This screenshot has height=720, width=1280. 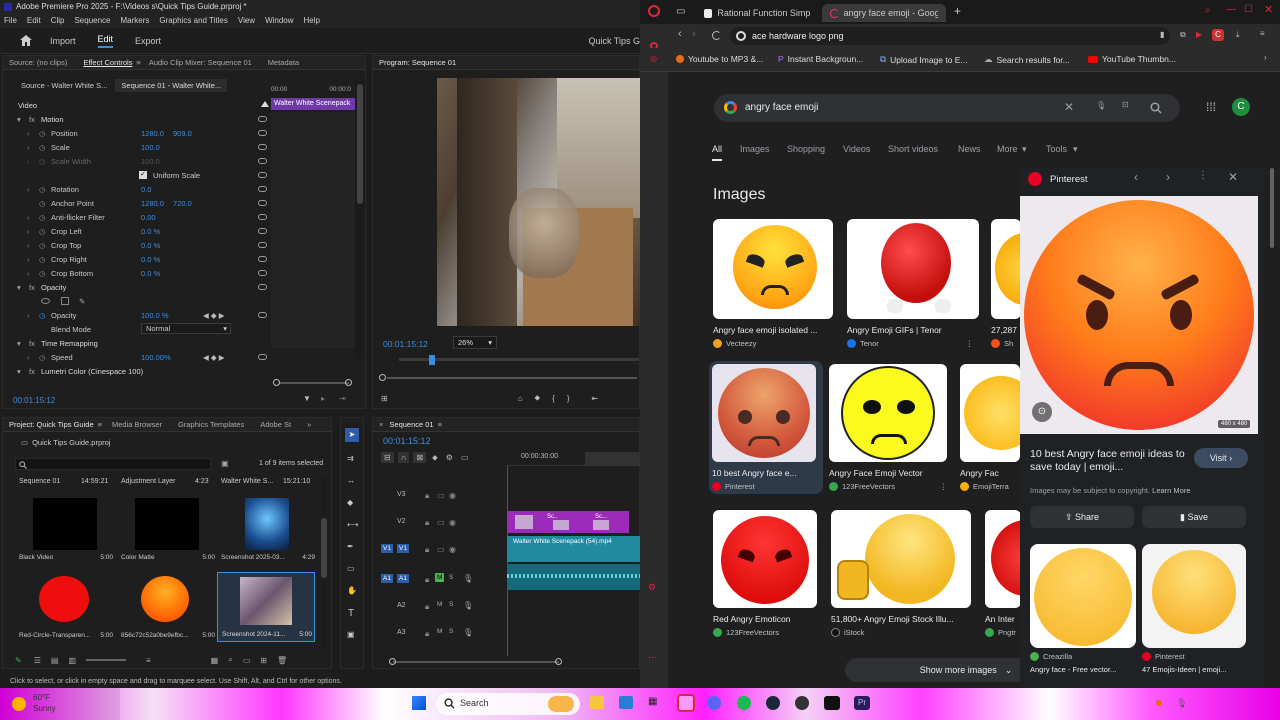 I want to click on pen-mask-icon: ✎, so click(x=82, y=301).